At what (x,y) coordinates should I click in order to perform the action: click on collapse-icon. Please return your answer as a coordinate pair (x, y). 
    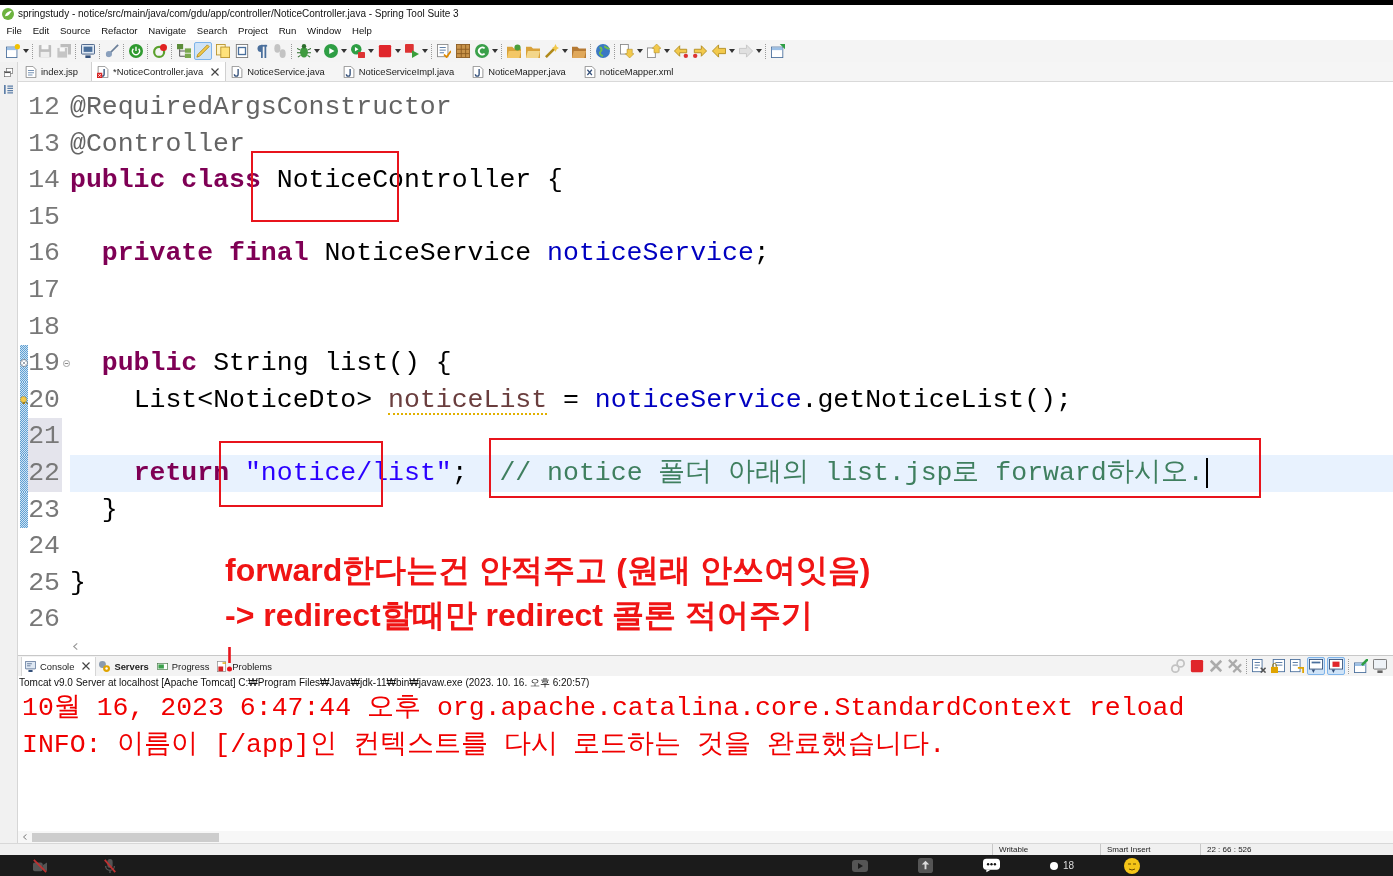
    Looking at the image, I should click on (66, 363).